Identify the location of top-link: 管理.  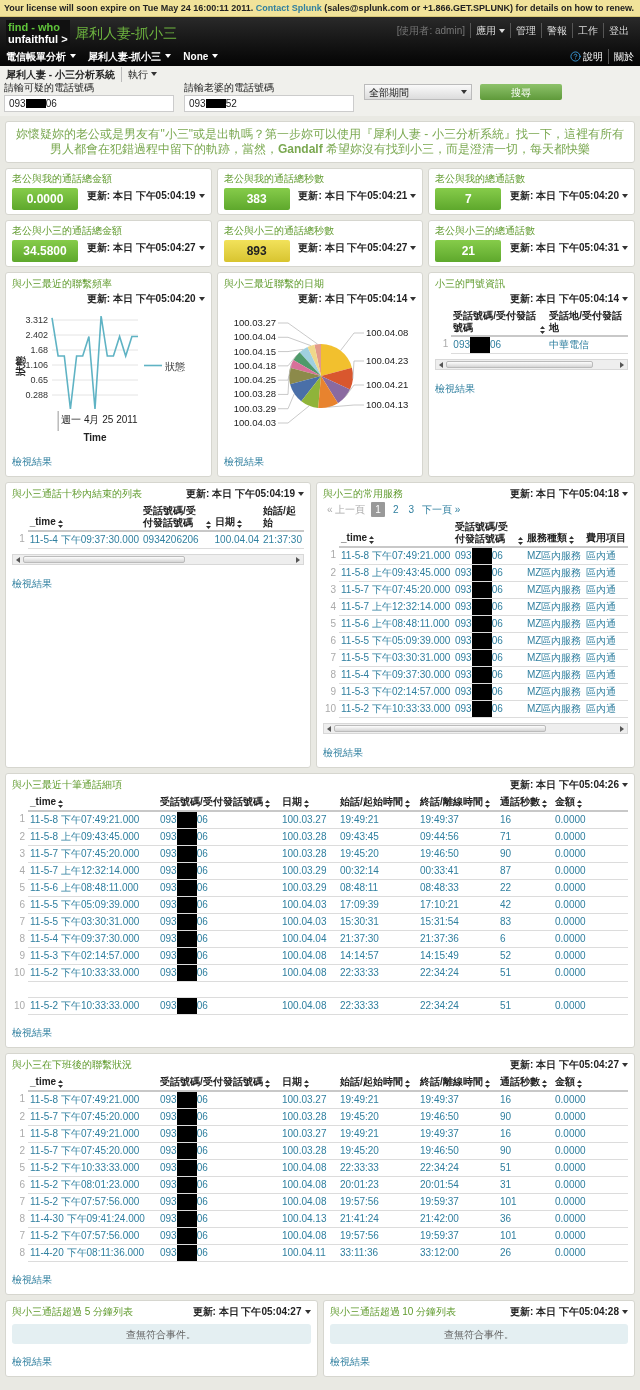
(526, 30).